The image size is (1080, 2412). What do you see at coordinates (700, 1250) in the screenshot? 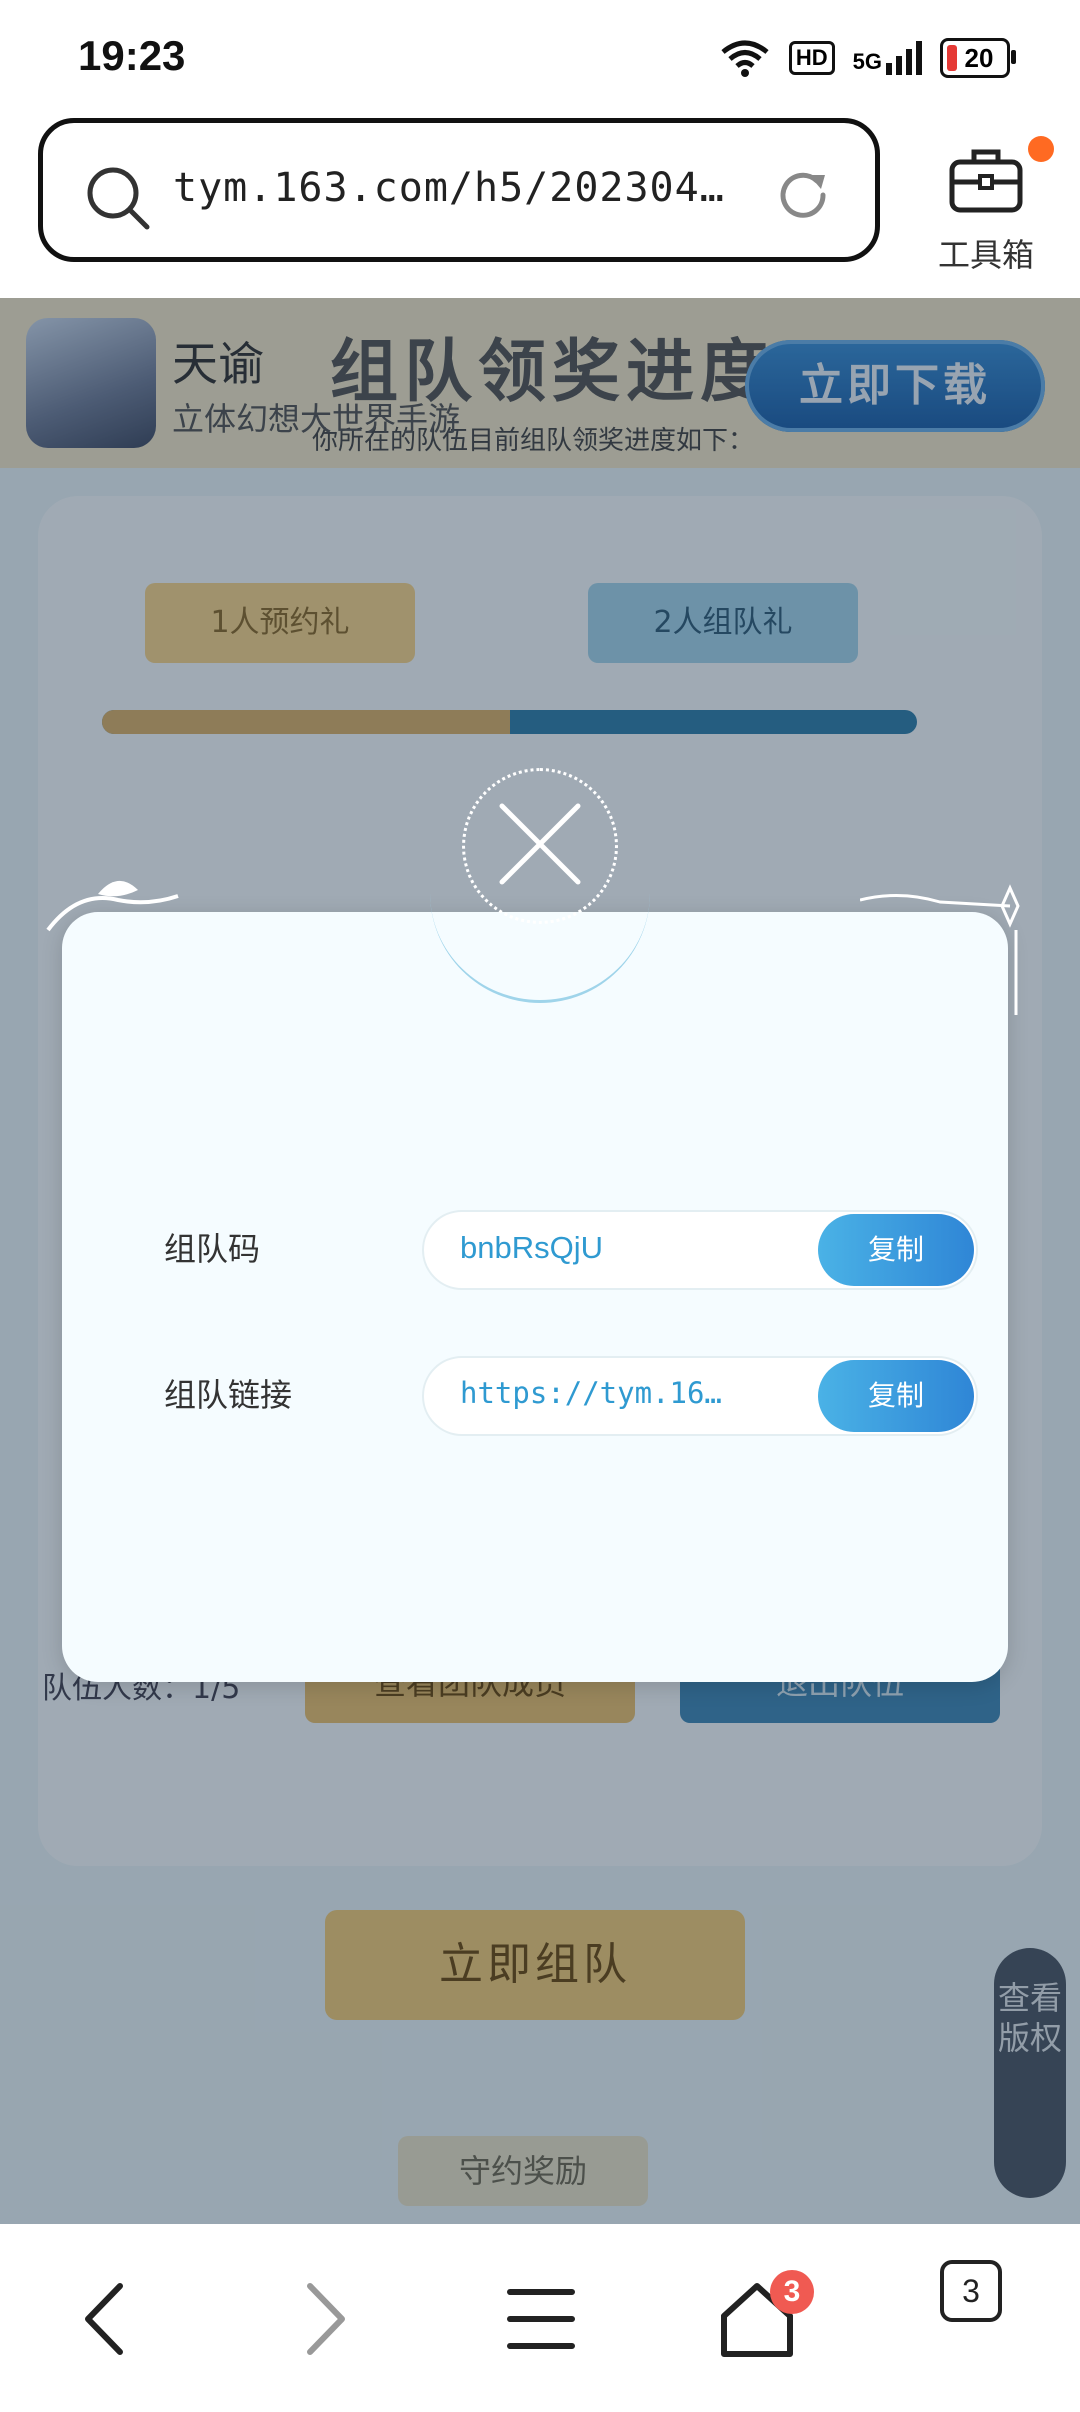
I see `team-code-field: bnbRsQjU 复制` at bounding box center [700, 1250].